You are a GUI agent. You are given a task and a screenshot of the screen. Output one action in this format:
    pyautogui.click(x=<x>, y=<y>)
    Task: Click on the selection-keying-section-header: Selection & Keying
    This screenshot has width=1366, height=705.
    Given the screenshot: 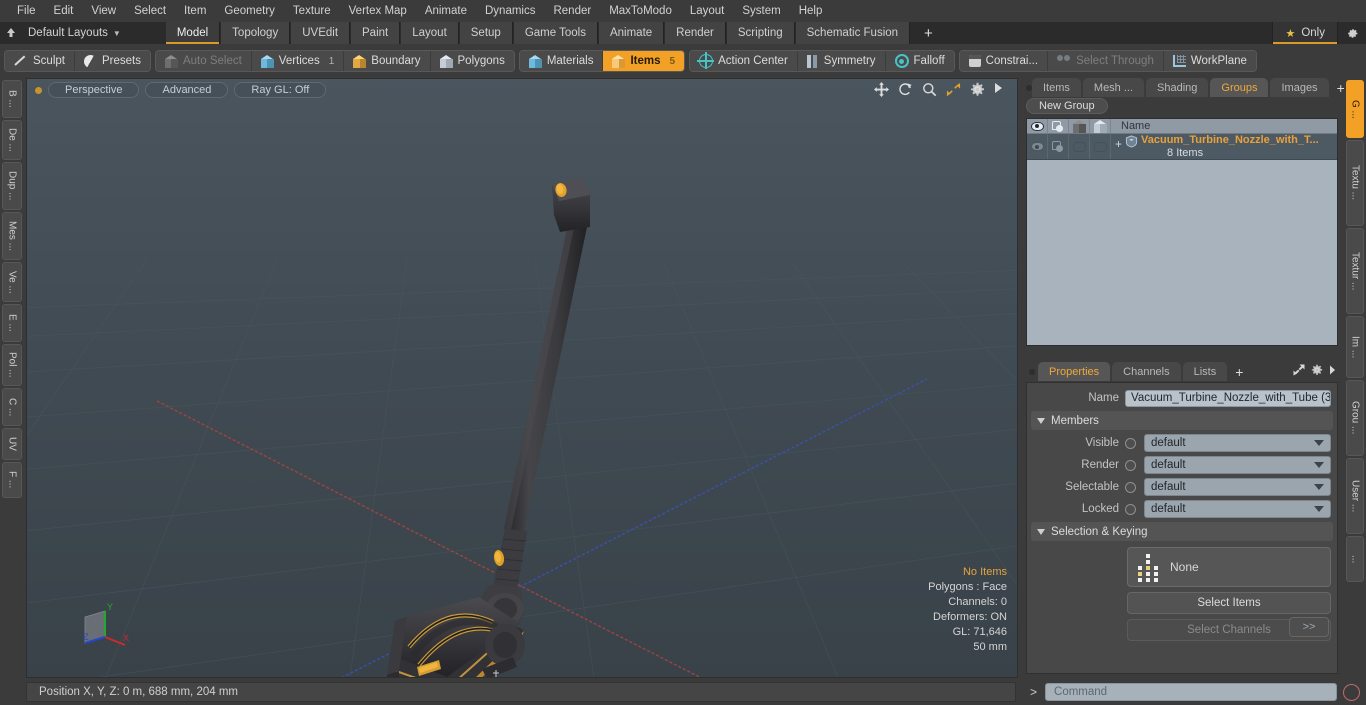 What is the action you would take?
    pyautogui.click(x=1182, y=531)
    